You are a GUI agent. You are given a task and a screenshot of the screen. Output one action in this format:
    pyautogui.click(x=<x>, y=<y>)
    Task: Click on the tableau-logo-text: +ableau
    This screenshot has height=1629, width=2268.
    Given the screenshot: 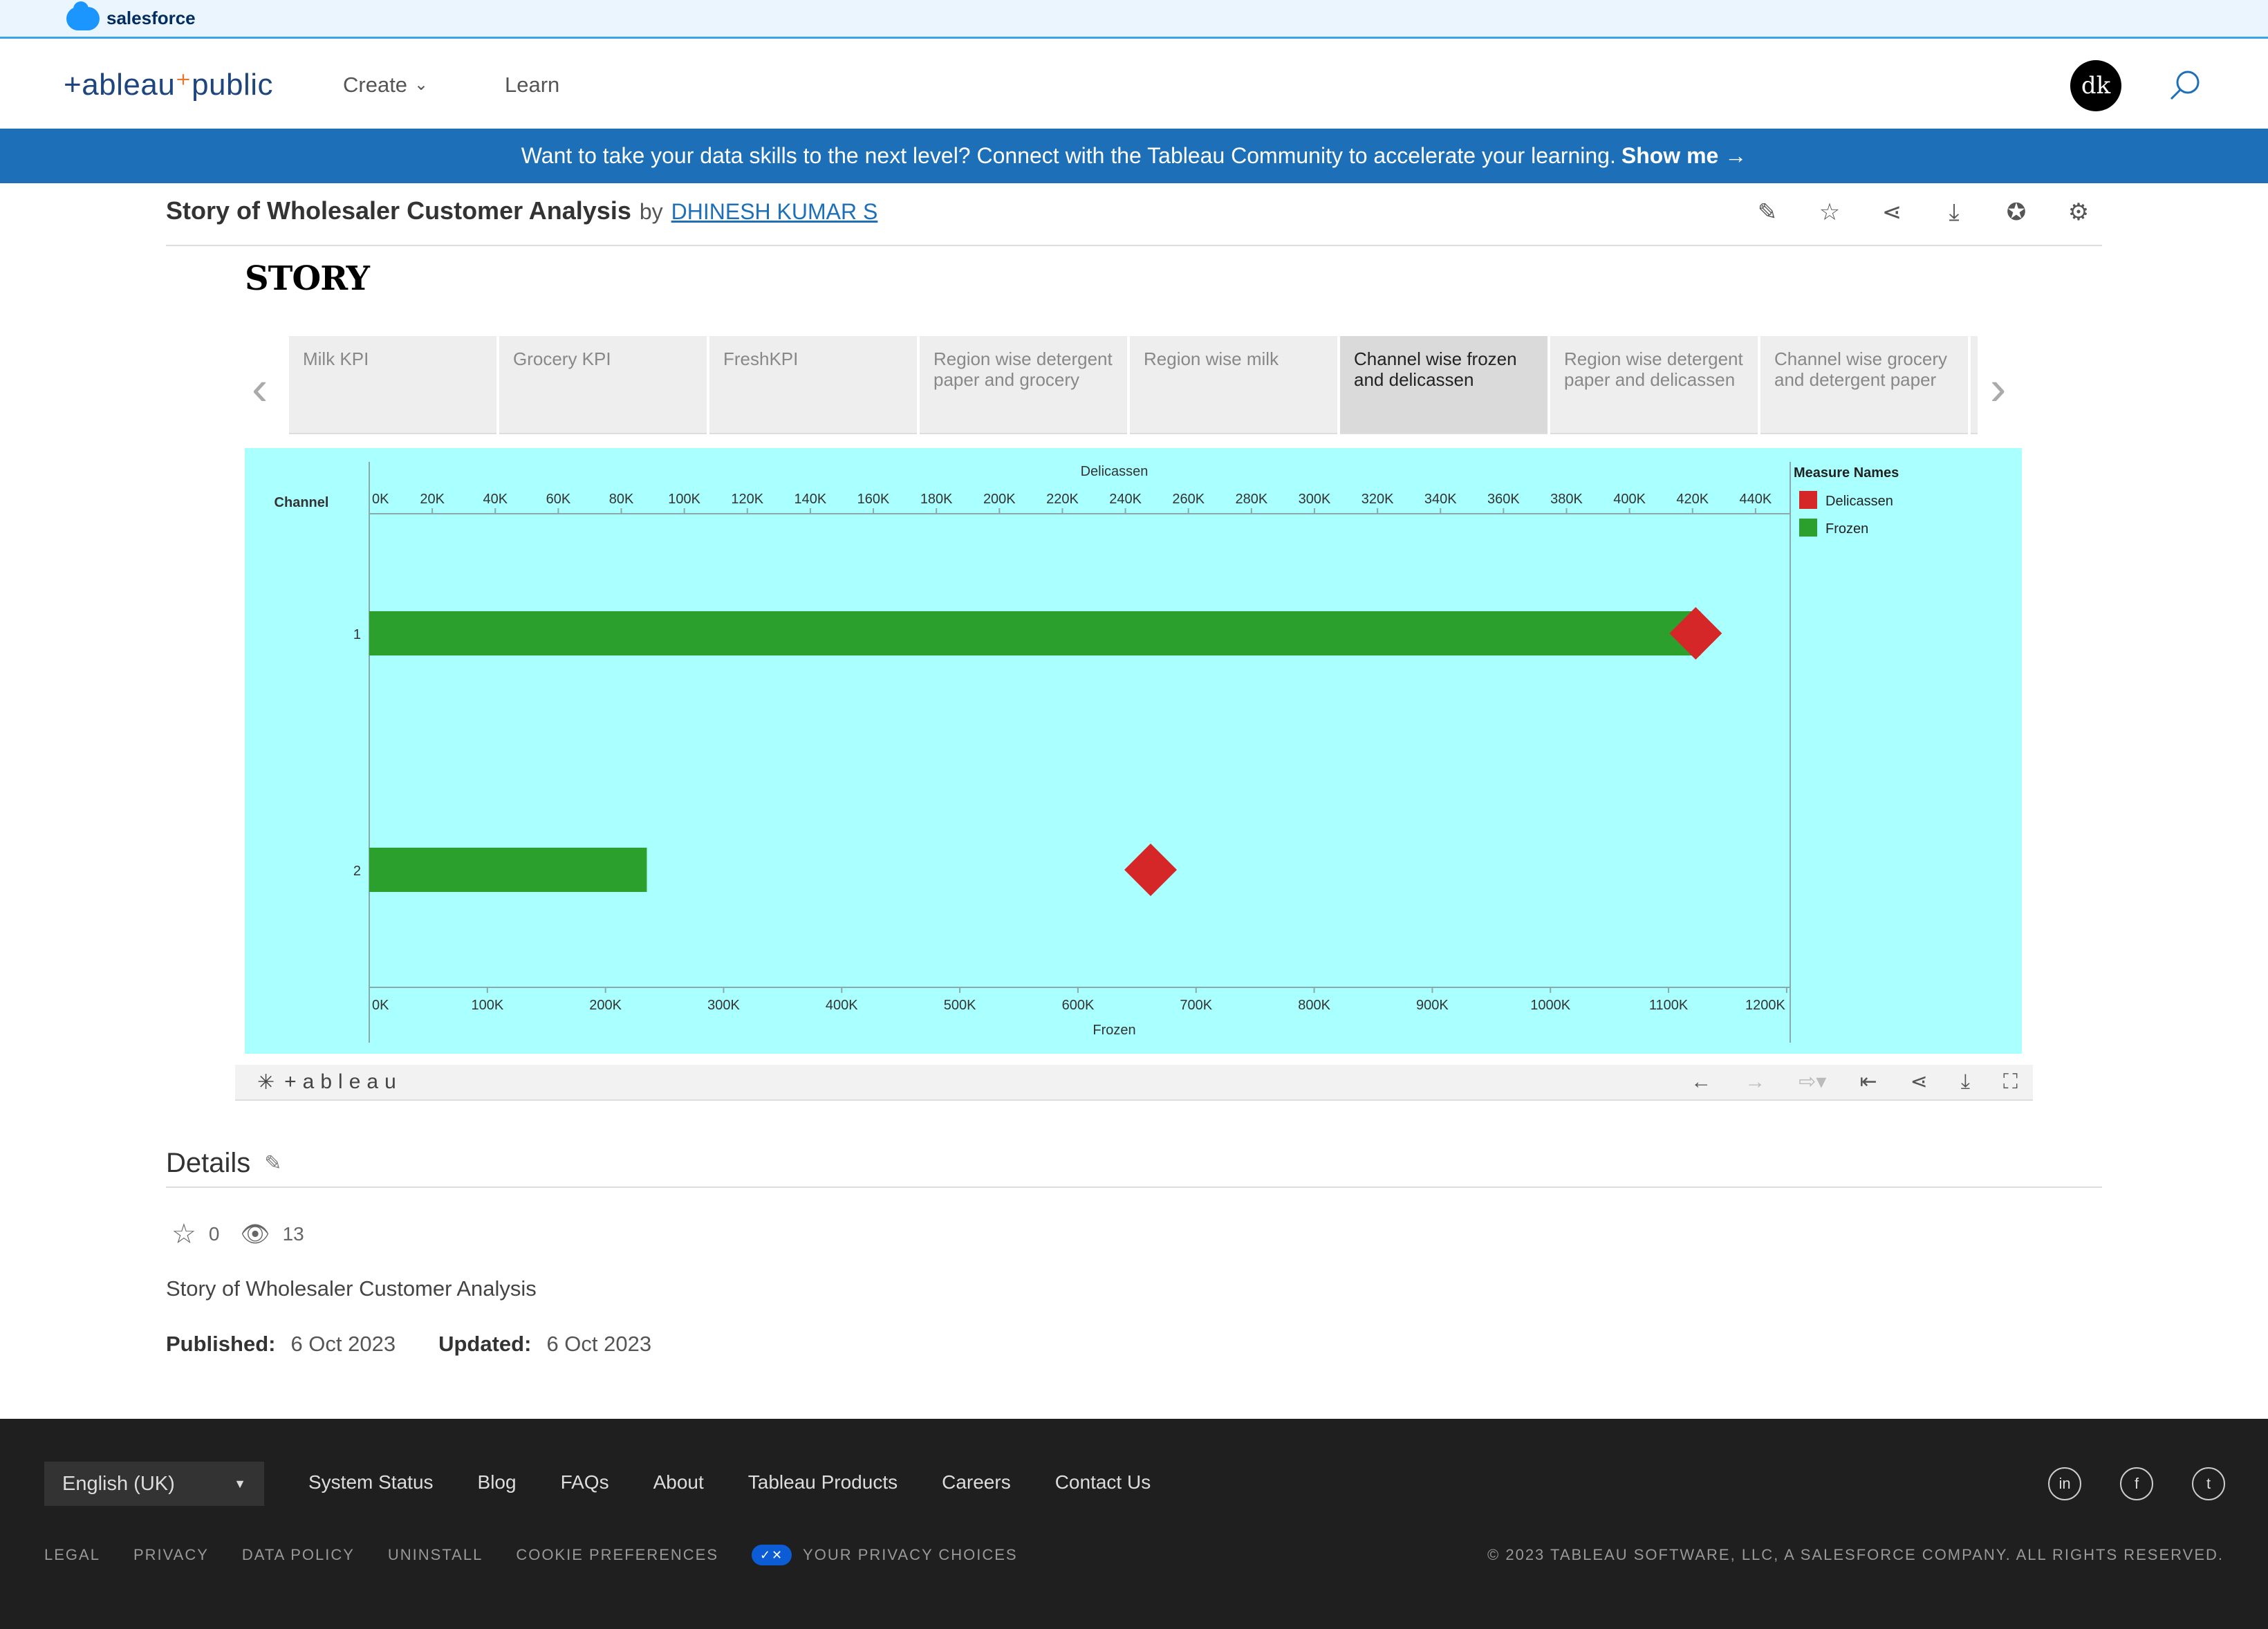 What is the action you would take?
    pyautogui.click(x=343, y=1081)
    